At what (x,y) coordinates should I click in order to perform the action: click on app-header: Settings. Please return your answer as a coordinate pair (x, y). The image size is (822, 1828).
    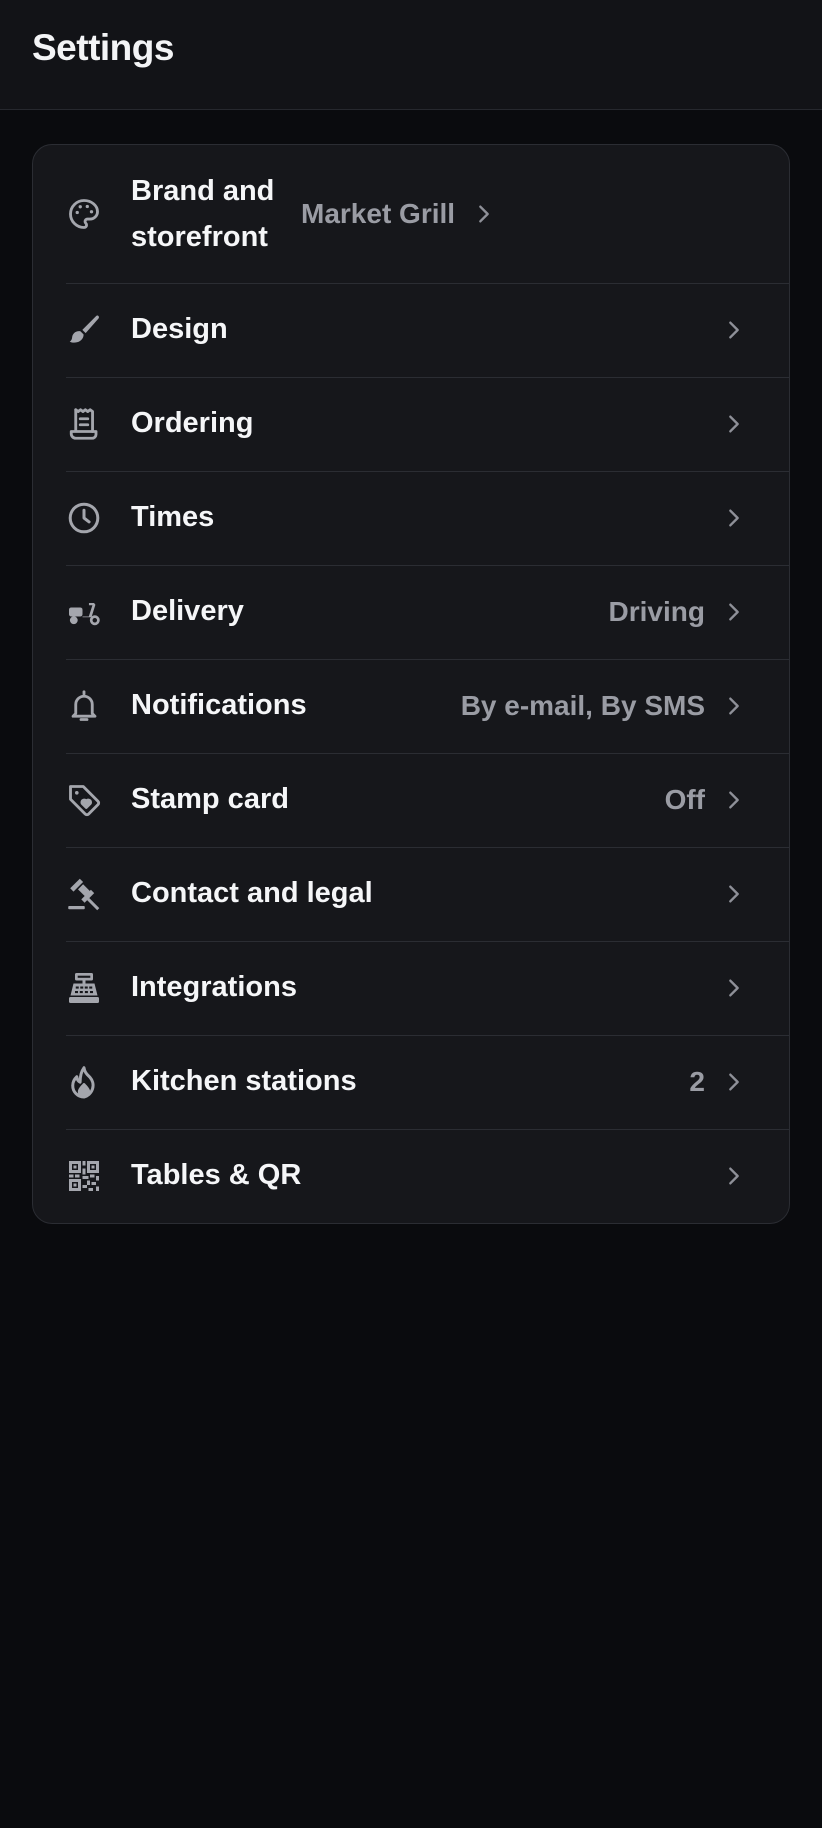
    Looking at the image, I should click on (411, 55).